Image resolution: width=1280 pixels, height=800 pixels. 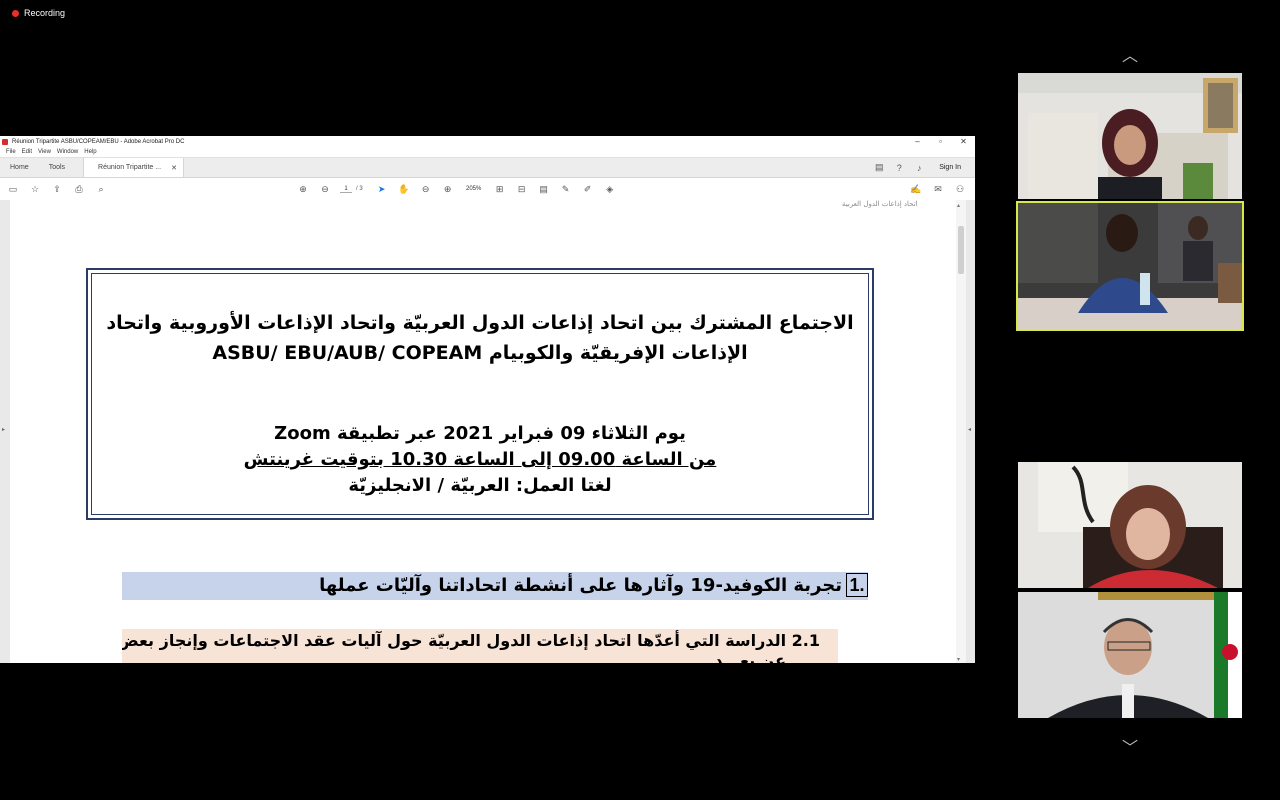 I want to click on participant-4-video, so click(x=1130, y=525).